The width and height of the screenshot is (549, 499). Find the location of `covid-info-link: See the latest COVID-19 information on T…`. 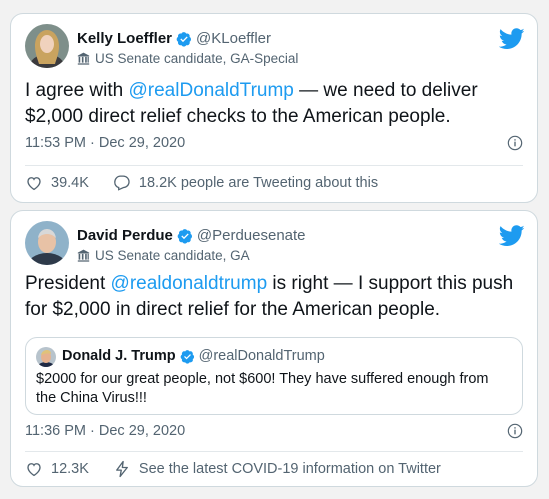

covid-info-link: See the latest COVID-19 information on T… is located at coordinates (277, 469).